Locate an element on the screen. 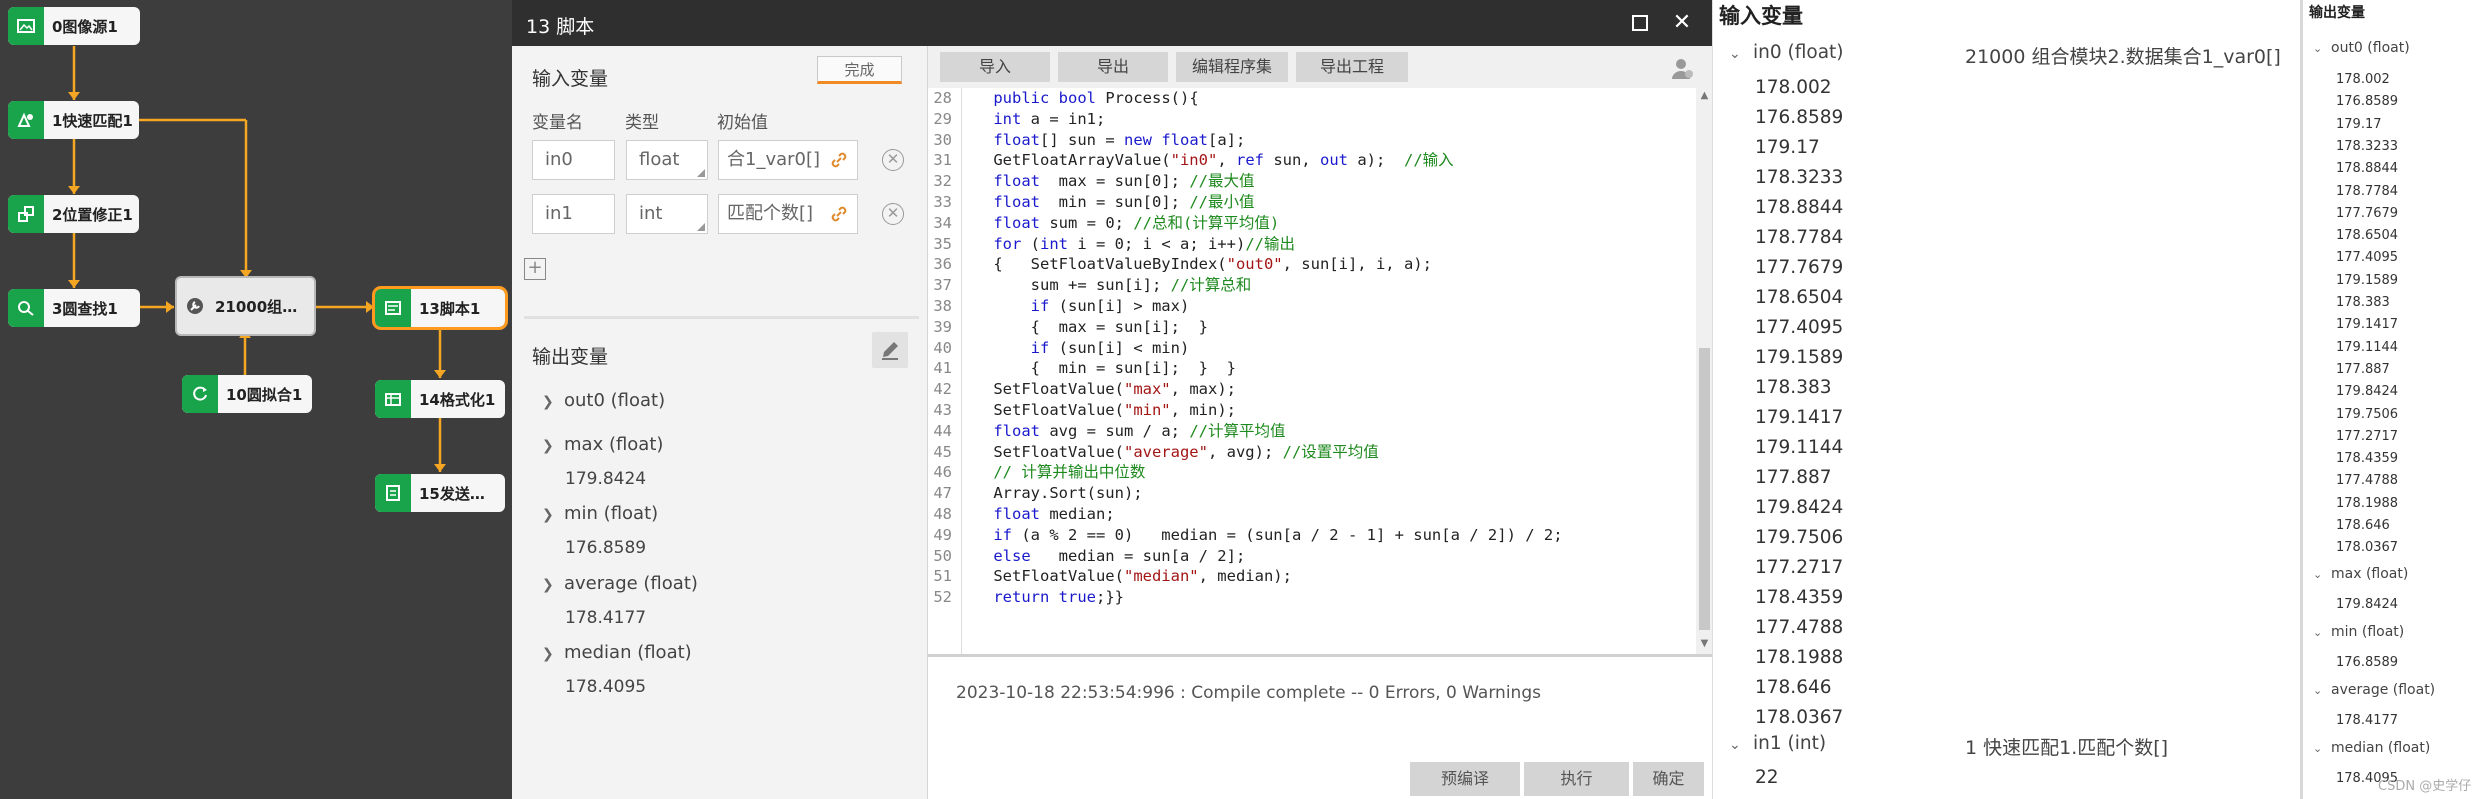  code-line: 32 float max = sun[0]; //最大值 is located at coordinates (1312, 181).